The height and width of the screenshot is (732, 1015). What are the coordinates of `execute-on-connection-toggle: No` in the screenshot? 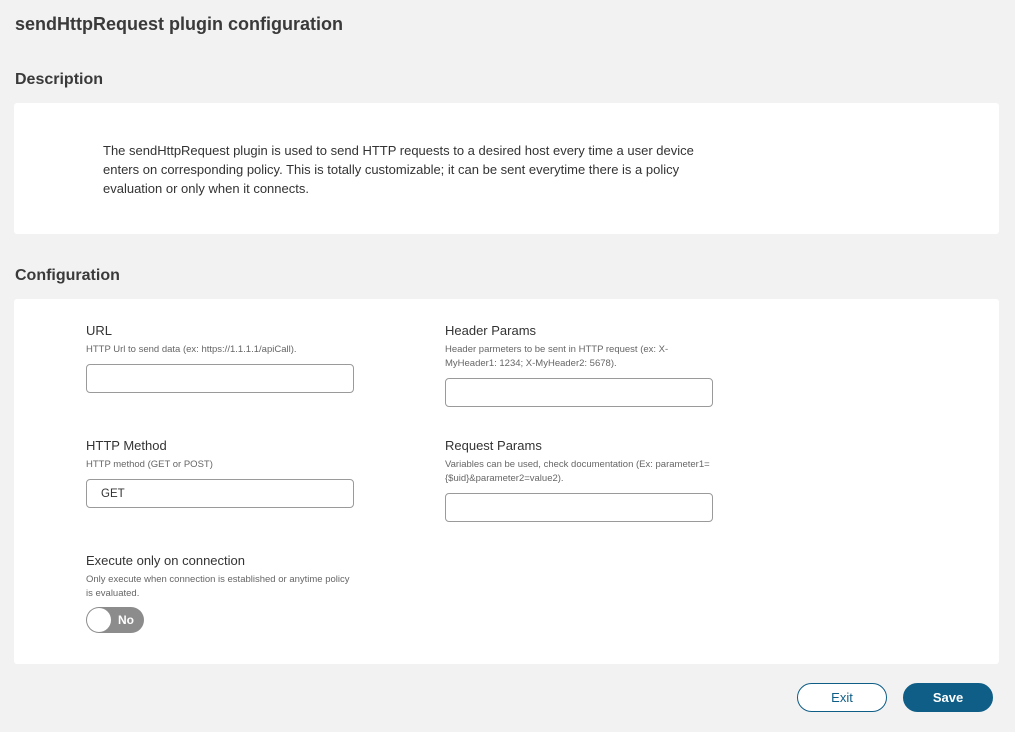 It's located at (115, 620).